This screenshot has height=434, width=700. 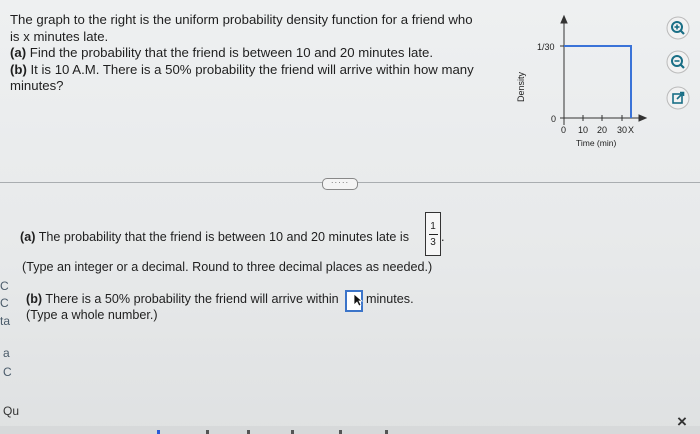 I want to click on answer-a-fraction: 1 3, so click(x=433, y=234).